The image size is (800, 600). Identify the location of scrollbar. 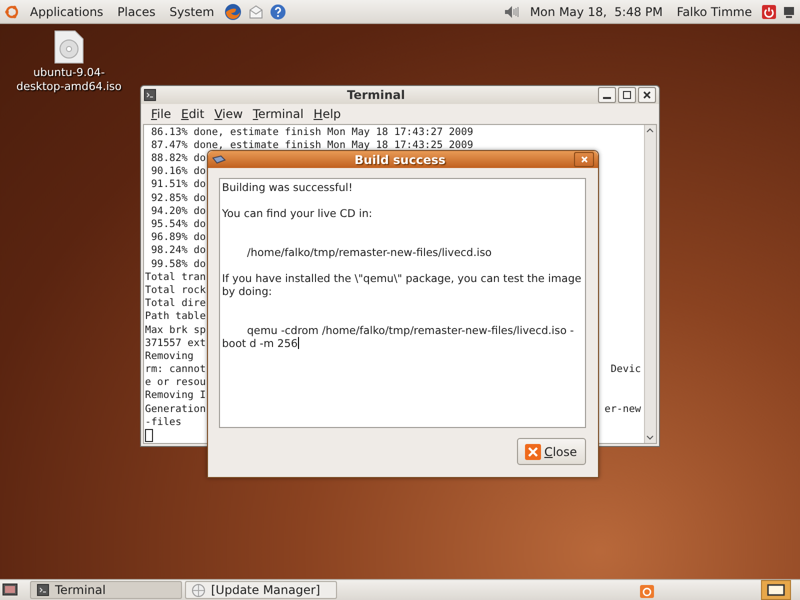
(650, 283).